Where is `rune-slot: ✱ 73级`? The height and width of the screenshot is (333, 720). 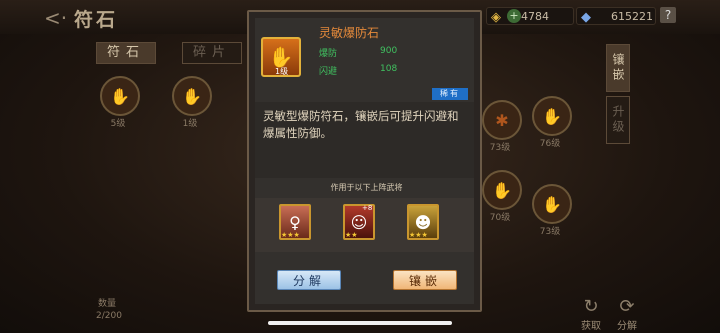
rune-slot: ✱ 73级 is located at coordinates (502, 126).